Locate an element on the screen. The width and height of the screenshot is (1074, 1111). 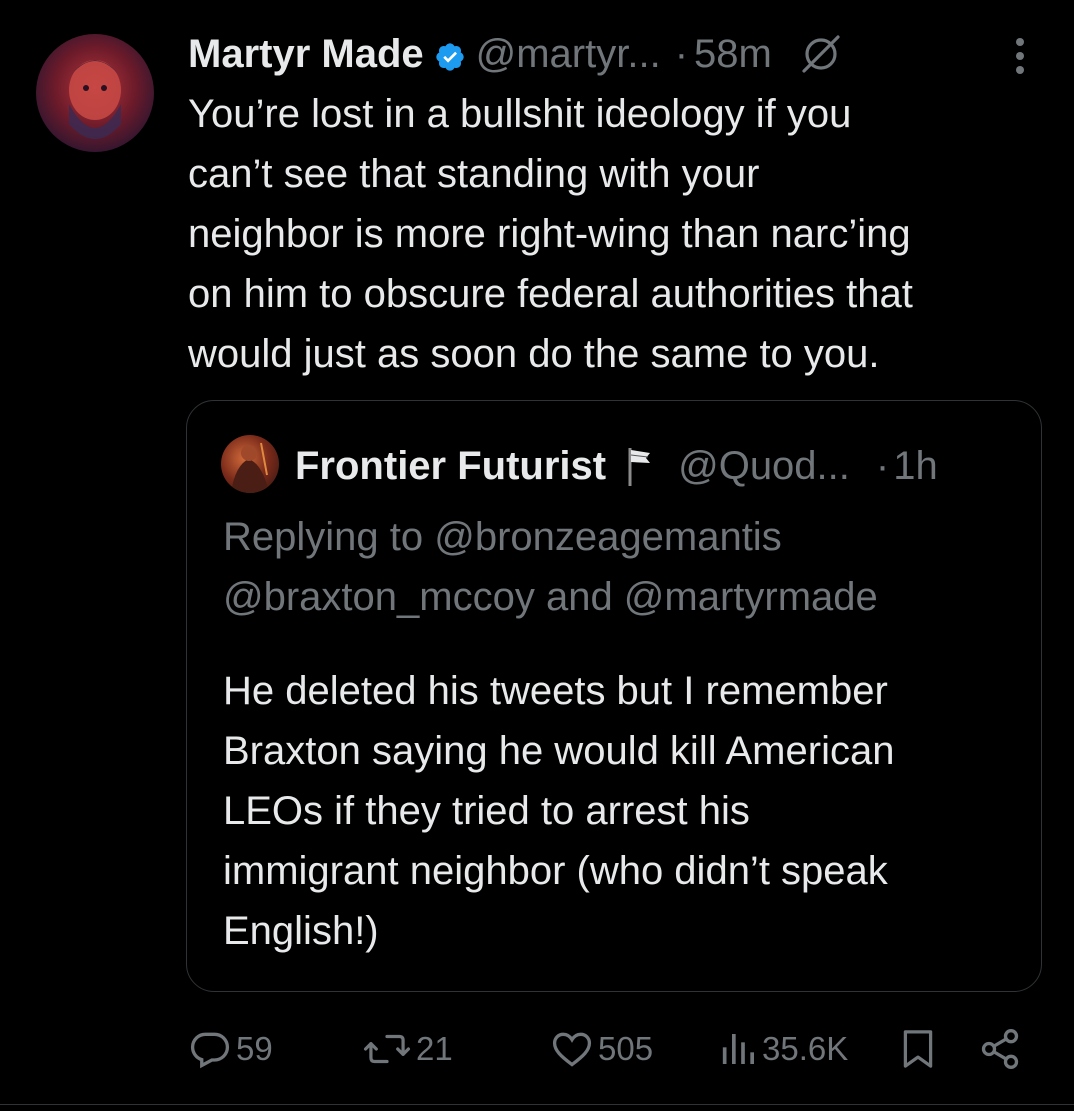
like-count: 505 is located at coordinates (626, 1048).